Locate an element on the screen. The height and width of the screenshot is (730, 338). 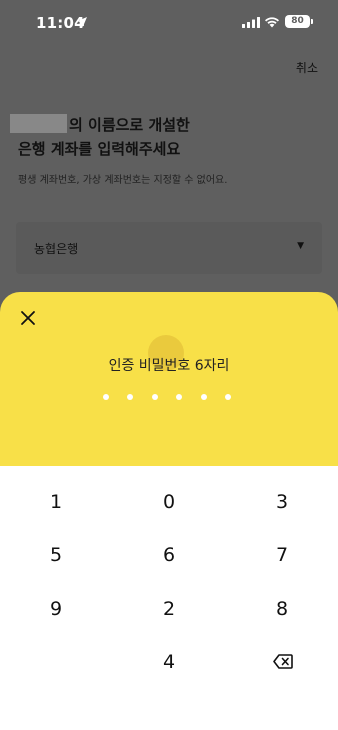
redacted-name is located at coordinates (38, 123).